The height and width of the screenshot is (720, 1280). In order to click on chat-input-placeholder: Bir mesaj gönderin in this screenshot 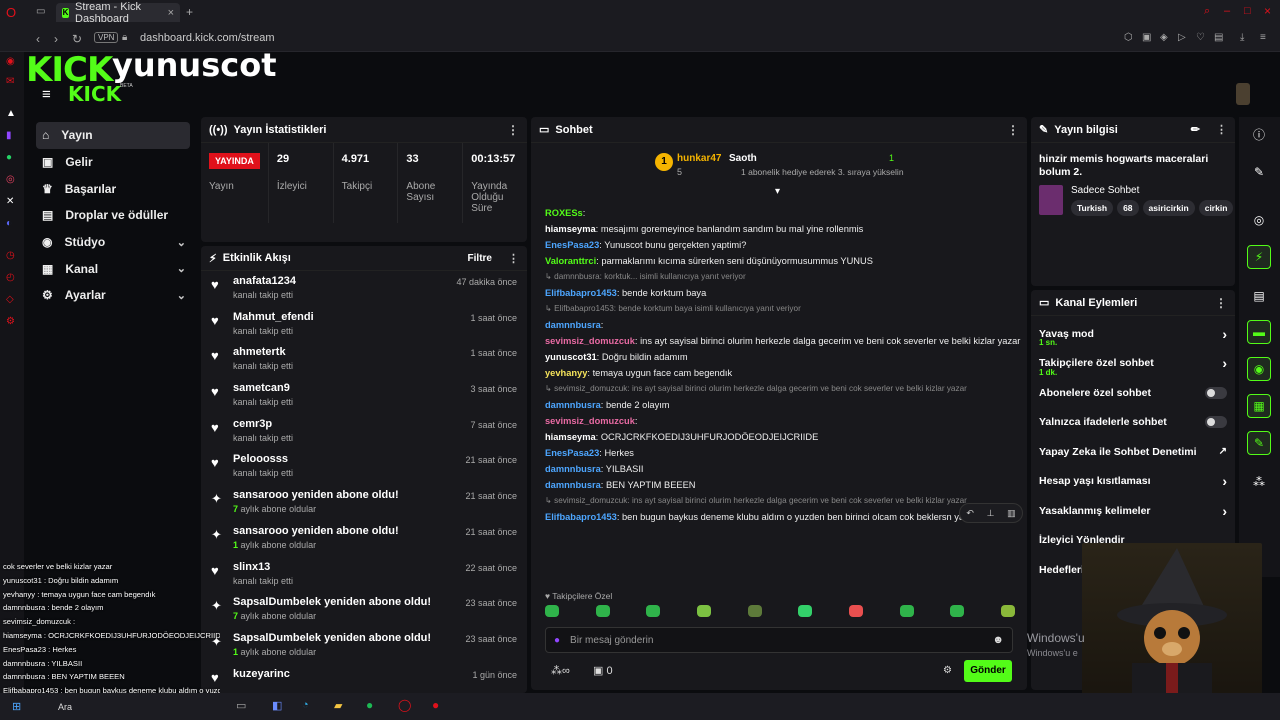, I will do `click(611, 640)`.